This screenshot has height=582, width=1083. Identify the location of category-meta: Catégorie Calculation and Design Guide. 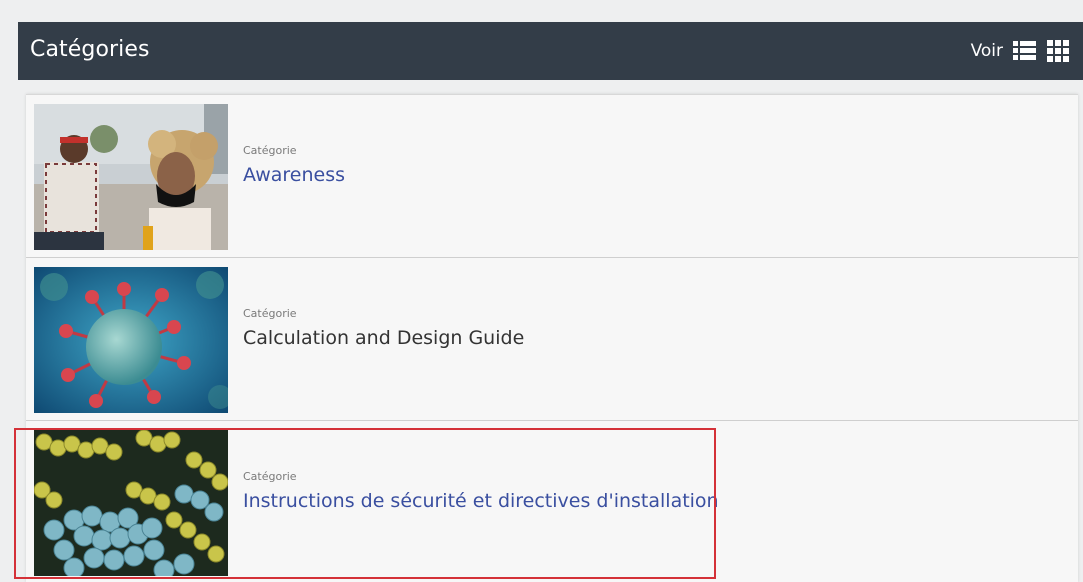
(383, 328).